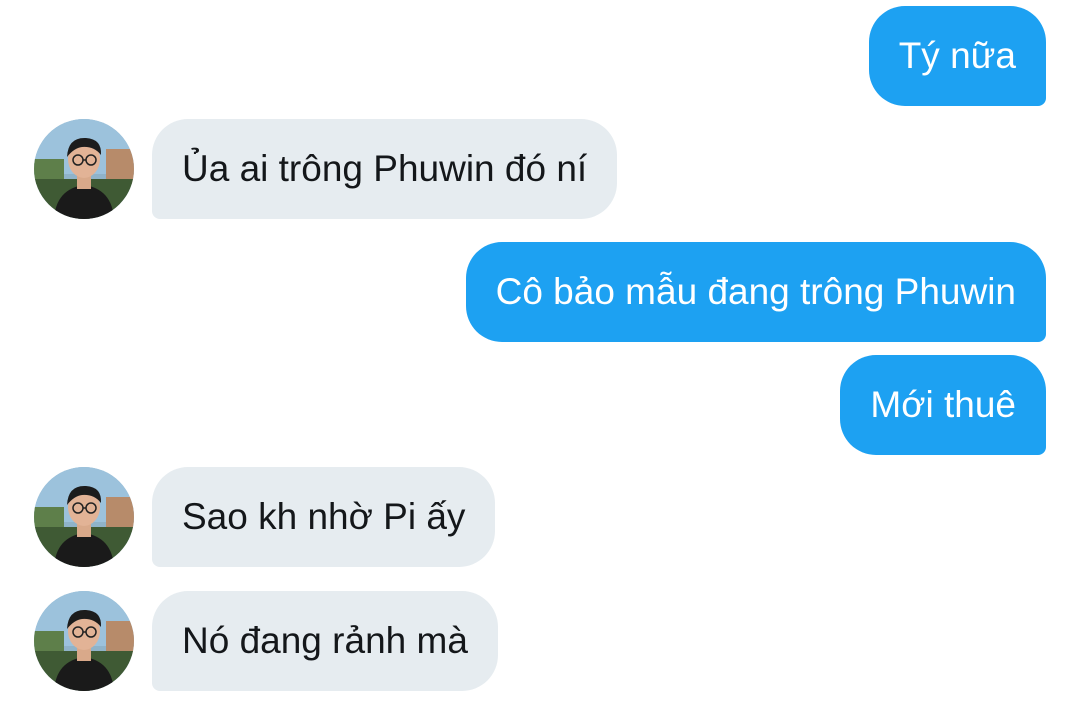 The height and width of the screenshot is (710, 1080). I want to click on outgoing-message-bubble: Cô bảo mẫu đang trông Phuwin, so click(755, 292).